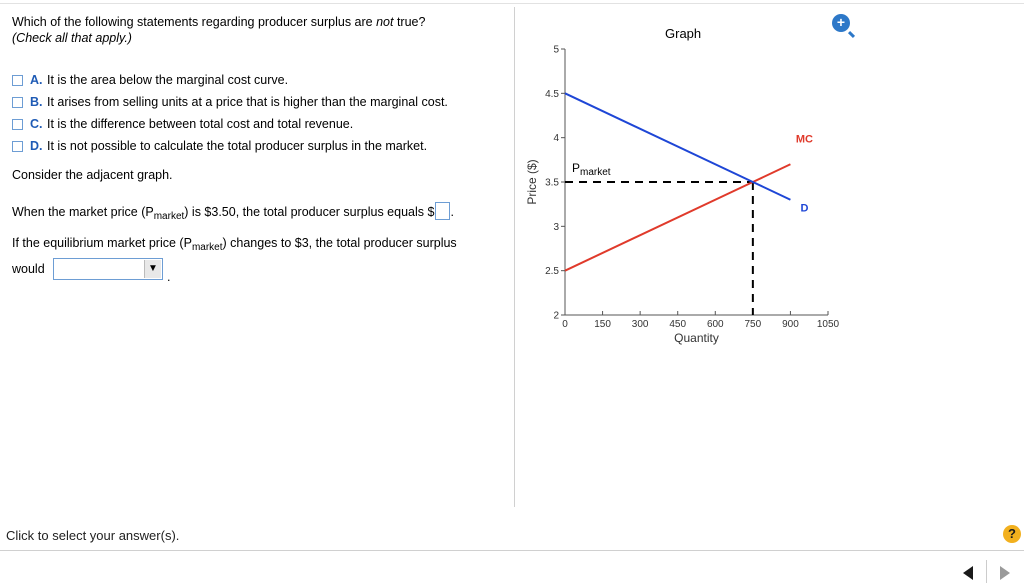 The width and height of the screenshot is (1024, 583). I want to click on checkbox-b, so click(17, 102).